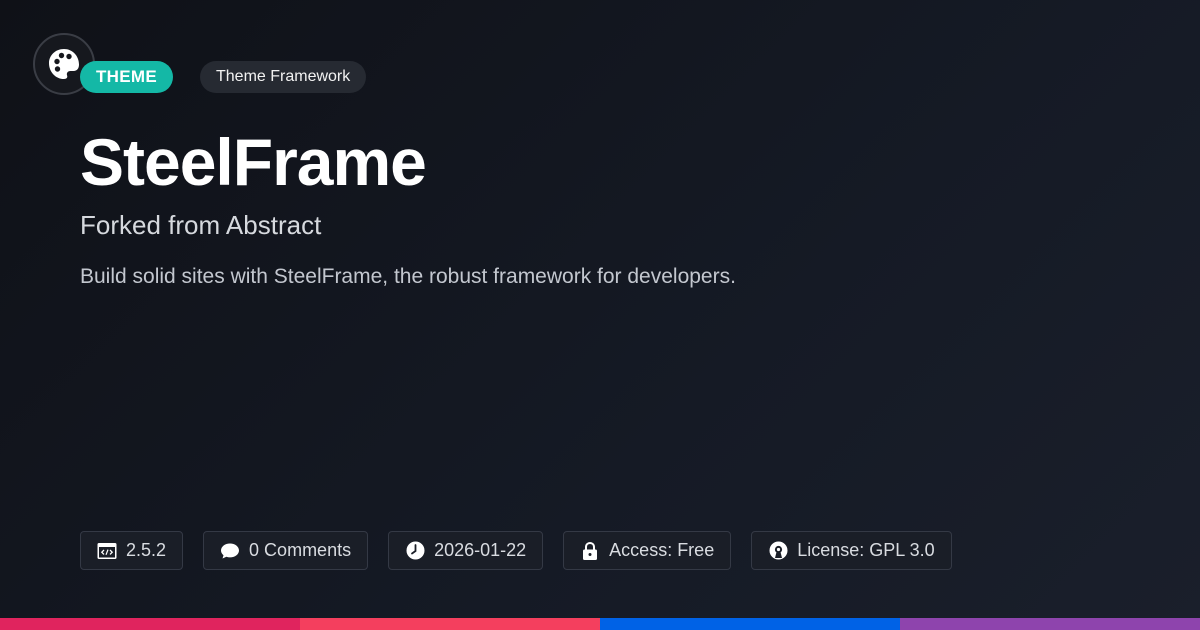 The width and height of the screenshot is (1200, 630). I want to click on code-window-icon, so click(107, 551).